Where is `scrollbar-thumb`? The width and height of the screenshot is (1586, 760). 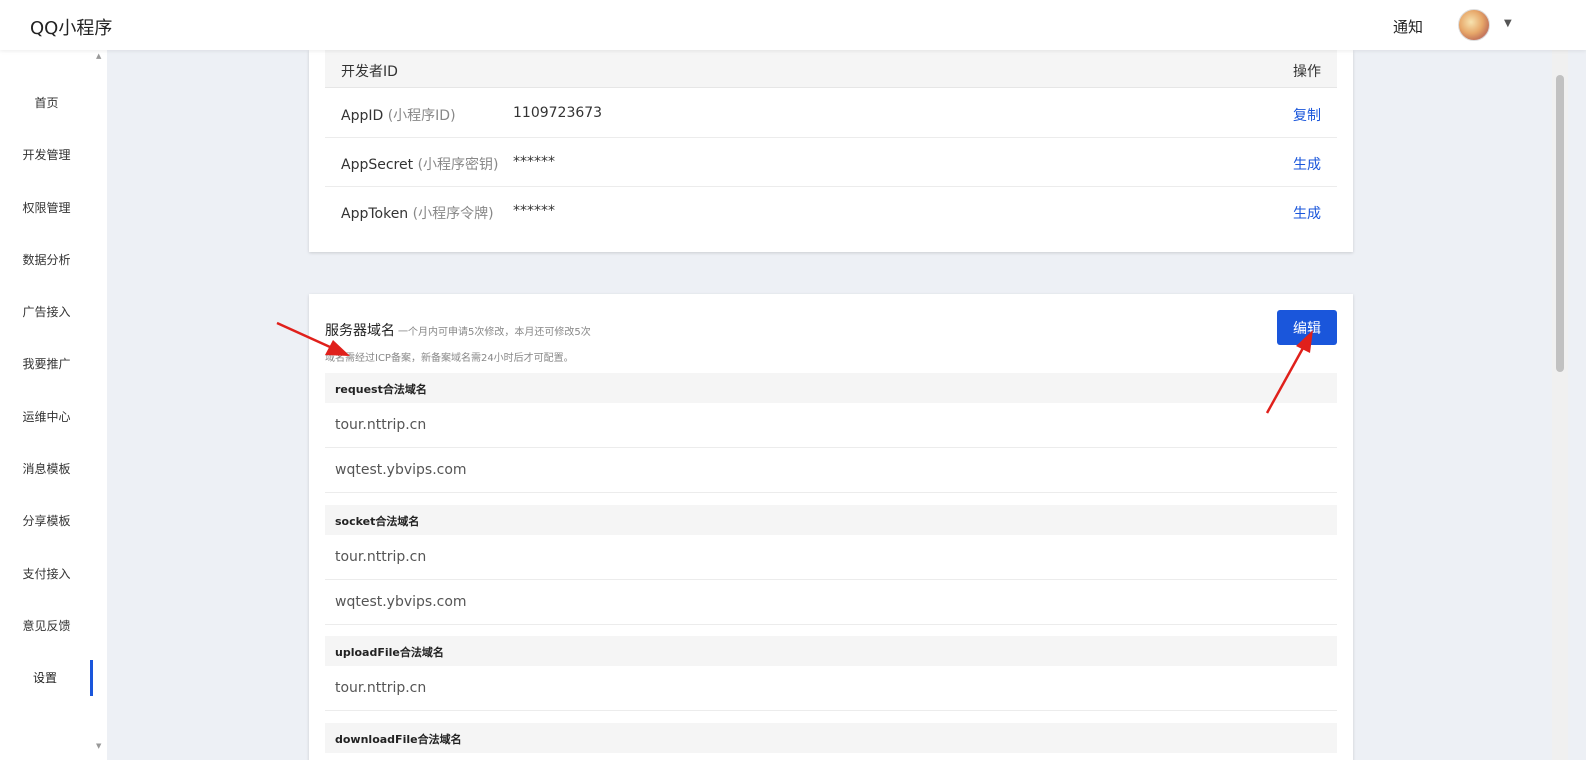 scrollbar-thumb is located at coordinates (1560, 223).